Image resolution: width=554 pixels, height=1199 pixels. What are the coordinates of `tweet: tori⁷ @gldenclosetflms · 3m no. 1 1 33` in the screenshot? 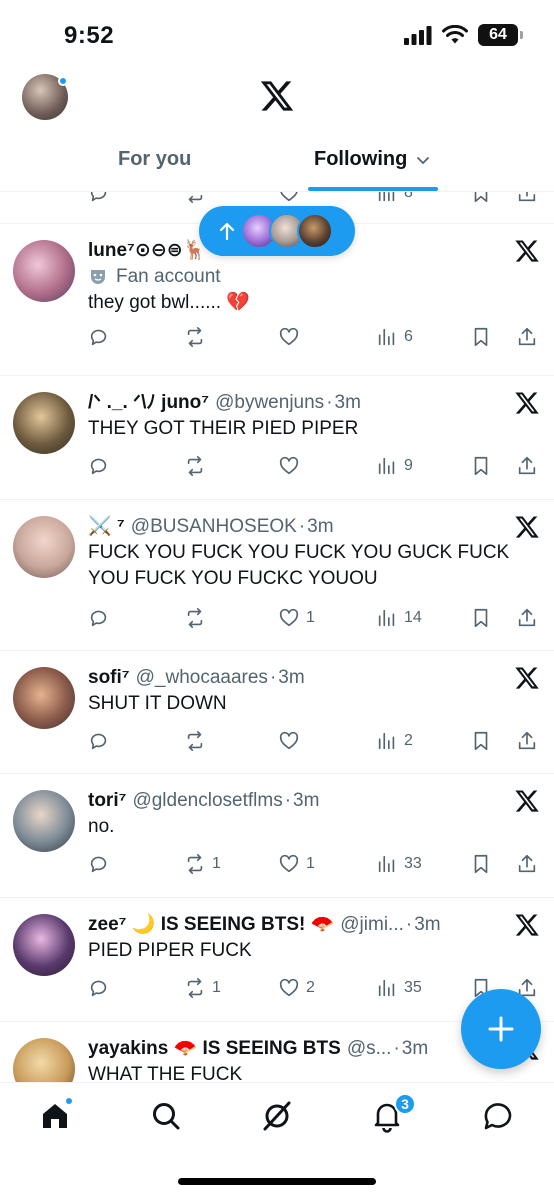 It's located at (277, 836).